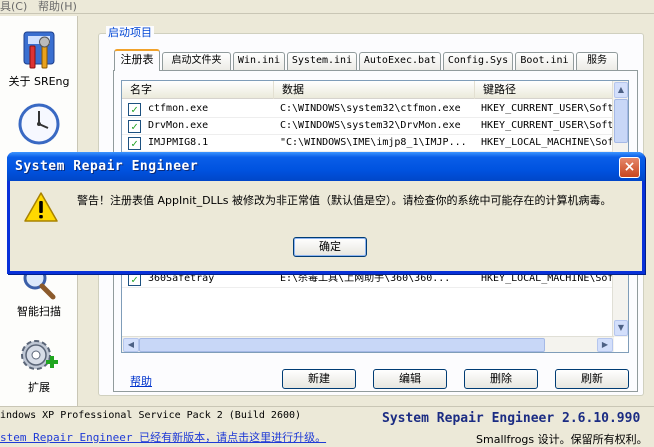  What do you see at coordinates (39, 292) in the screenshot?
I see `nav-item-smart-scan: 智能扫描` at bounding box center [39, 292].